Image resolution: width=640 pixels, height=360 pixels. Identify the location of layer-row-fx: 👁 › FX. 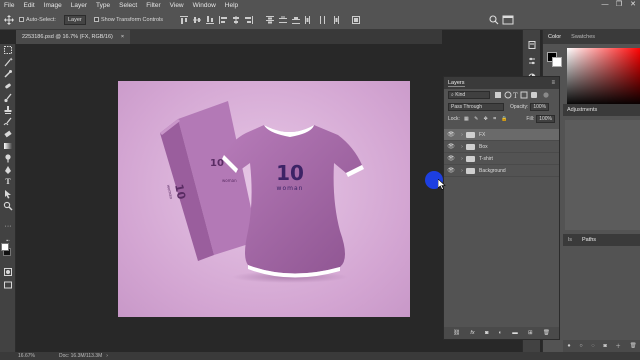
(501, 135).